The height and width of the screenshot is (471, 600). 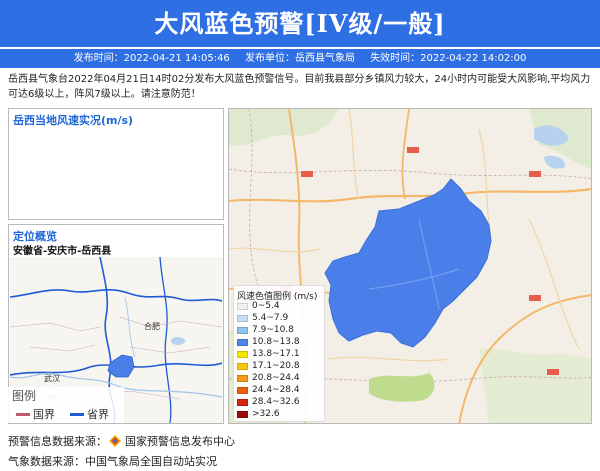 I want to click on issuer: 发布单位：岳西县气象局, so click(x=300, y=58).